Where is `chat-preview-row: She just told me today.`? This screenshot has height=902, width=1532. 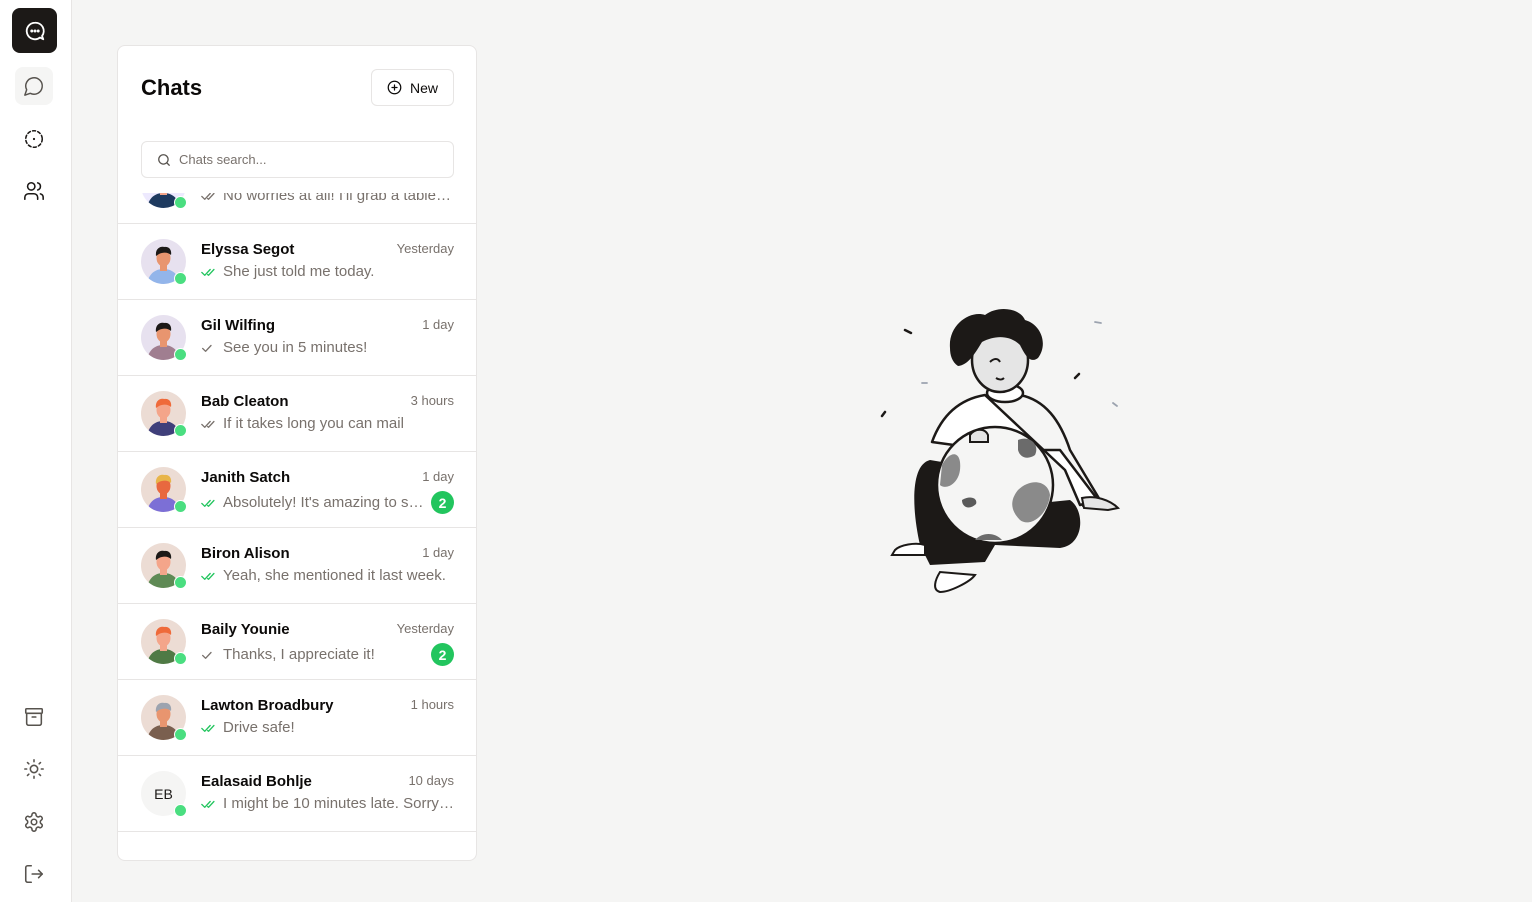 chat-preview-row: She just told me today. is located at coordinates (327, 271).